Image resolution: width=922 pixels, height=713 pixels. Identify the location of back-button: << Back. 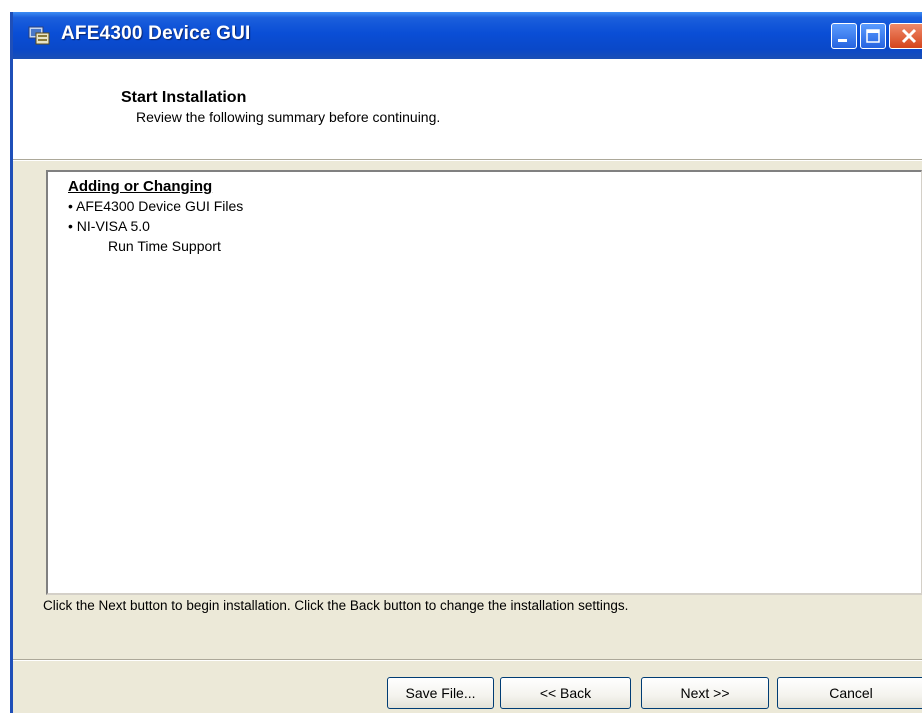
(565, 693).